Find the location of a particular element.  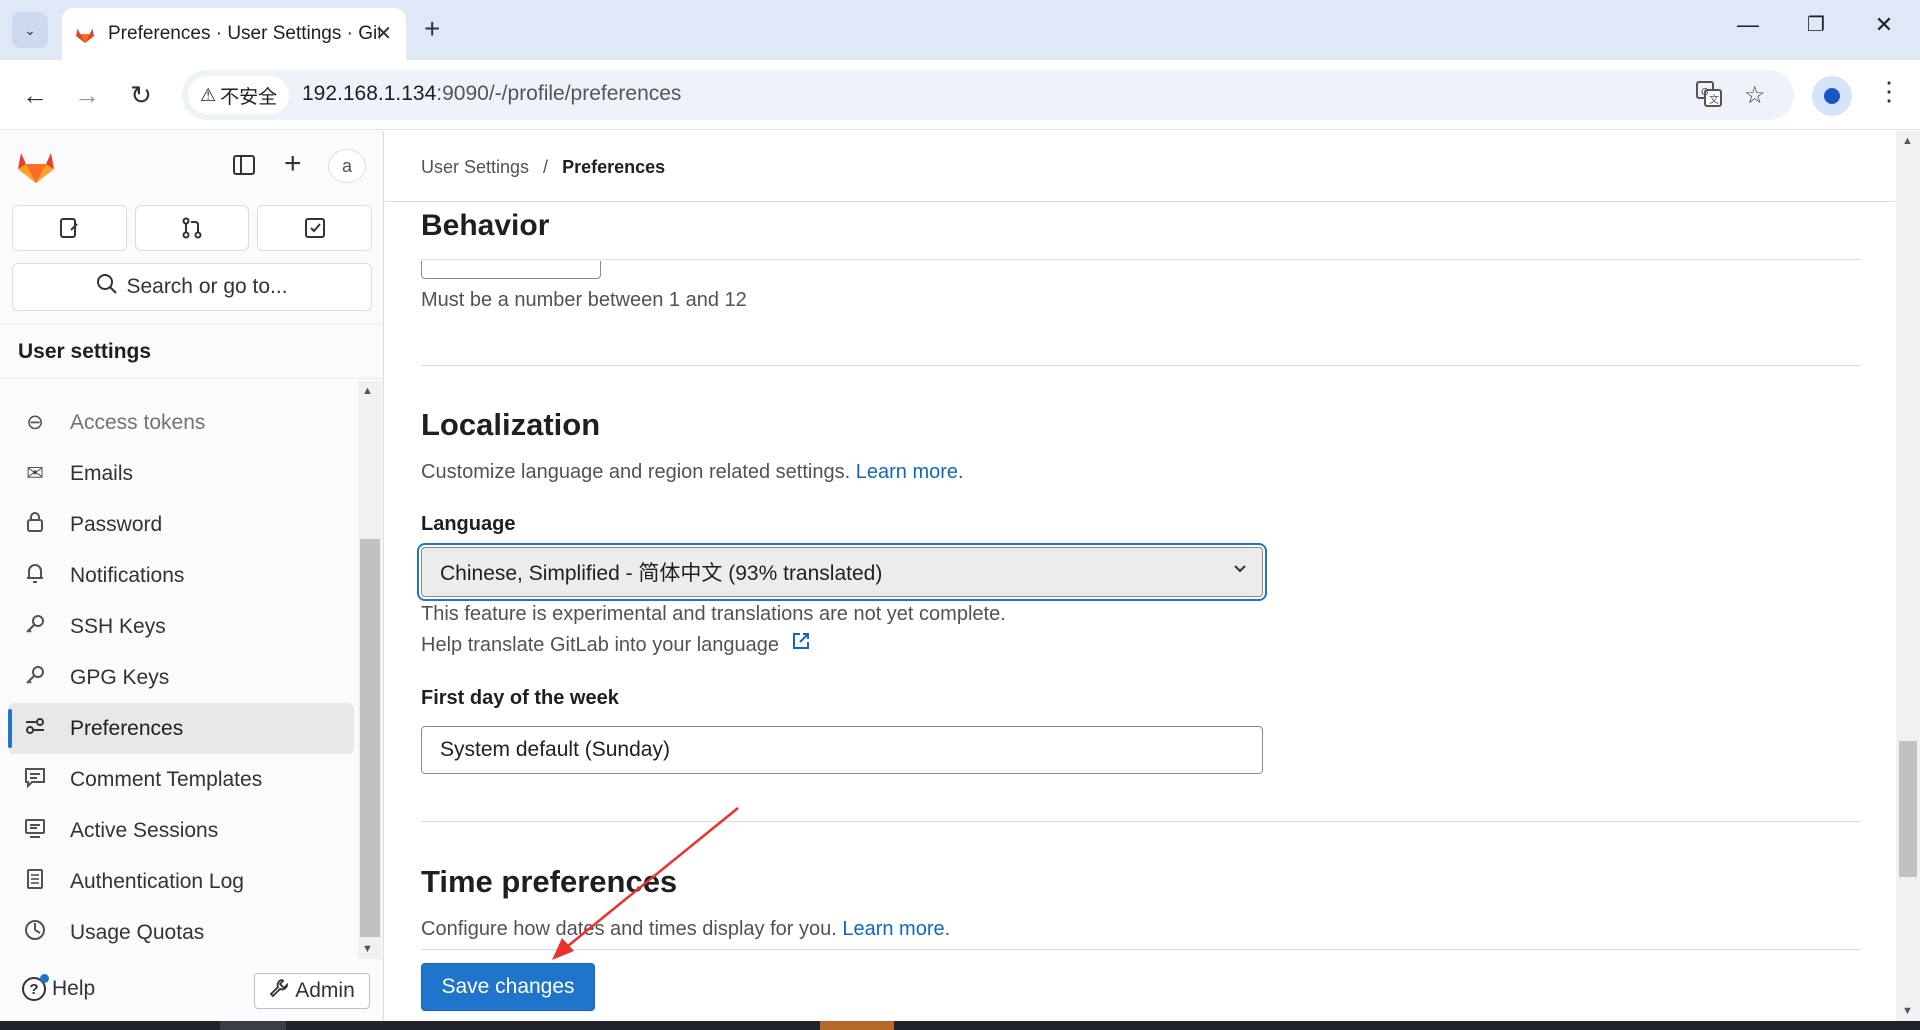

breadcrumb-preferences: Preferences is located at coordinates (613, 167).